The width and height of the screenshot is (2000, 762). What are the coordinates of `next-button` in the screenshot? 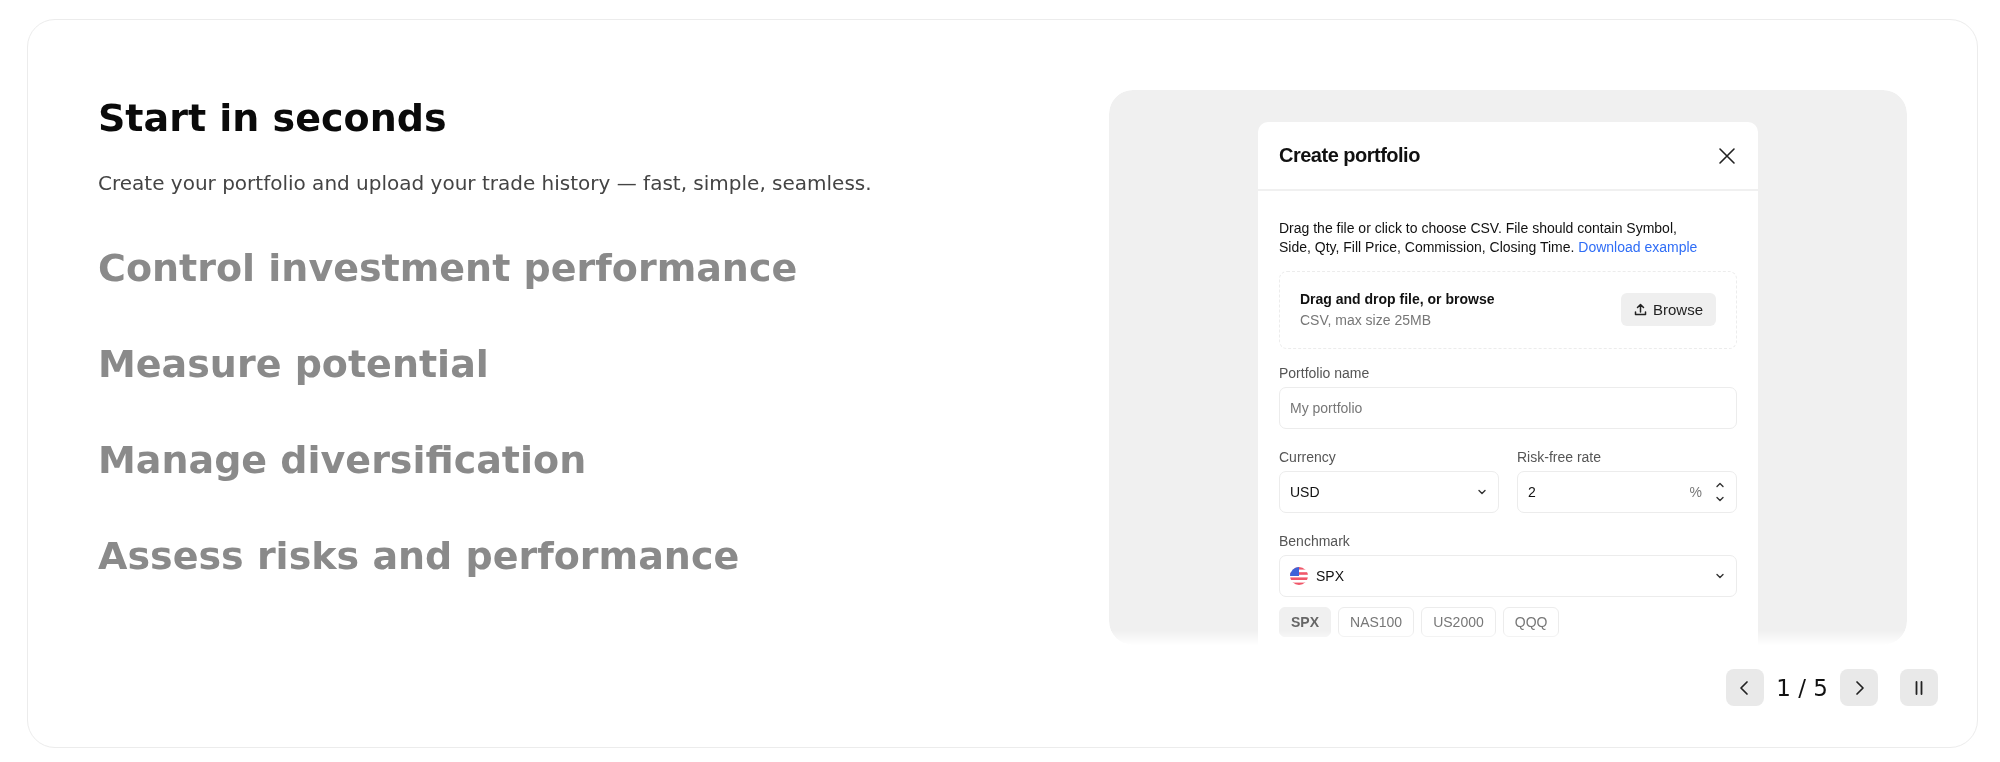 It's located at (1859, 687).